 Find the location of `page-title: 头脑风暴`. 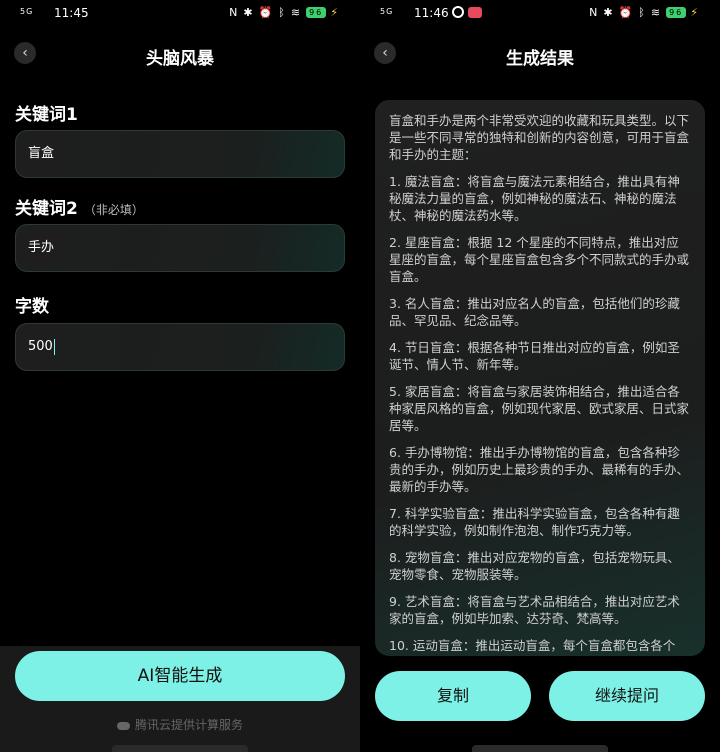

page-title: 头脑风暴 is located at coordinates (180, 59).